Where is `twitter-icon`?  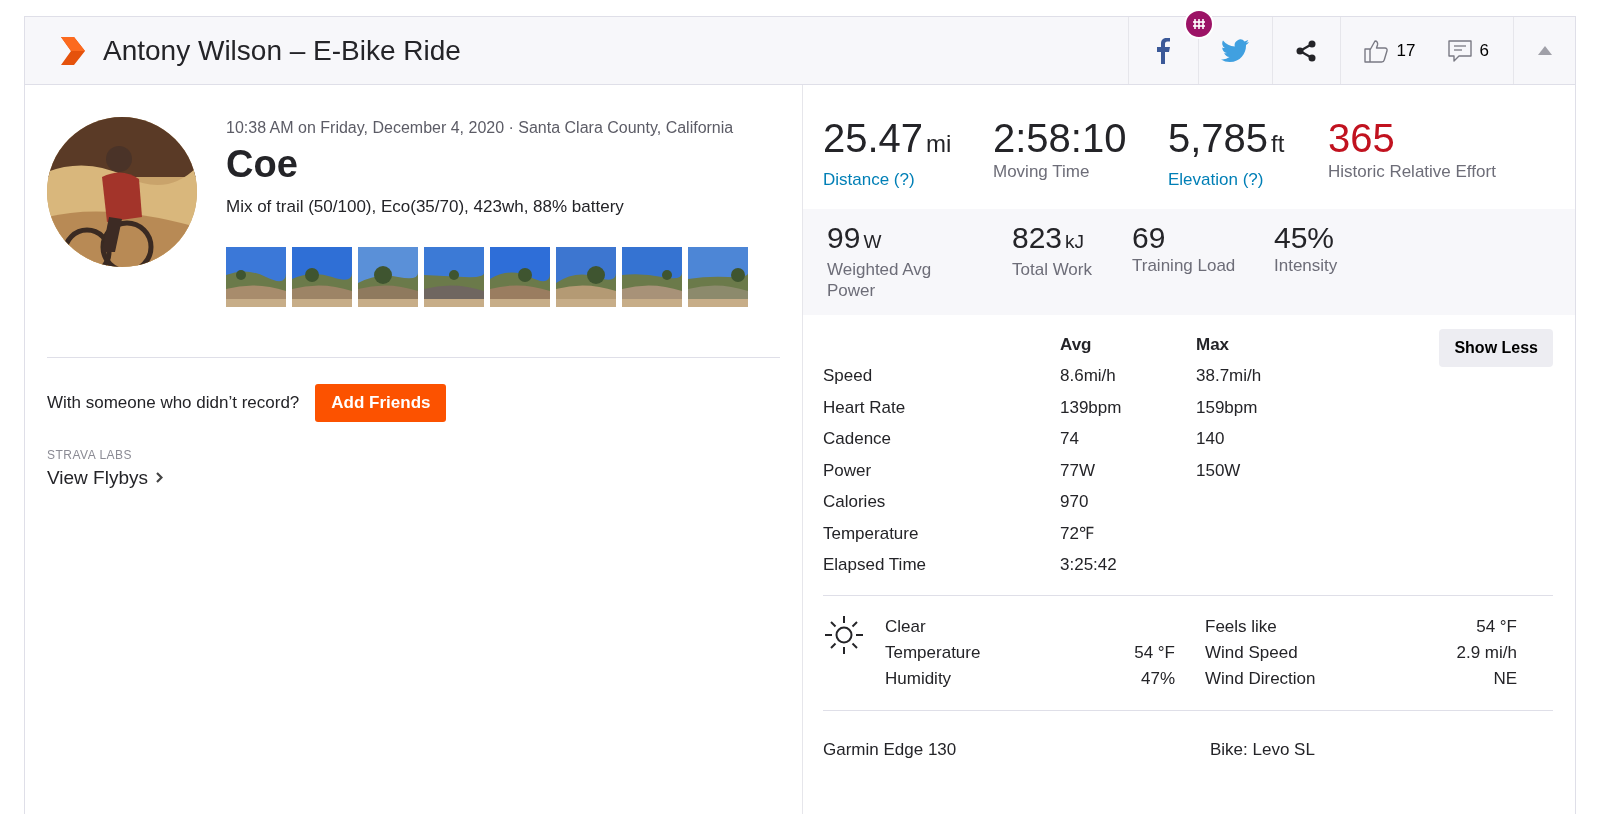
twitter-icon is located at coordinates (1235, 50).